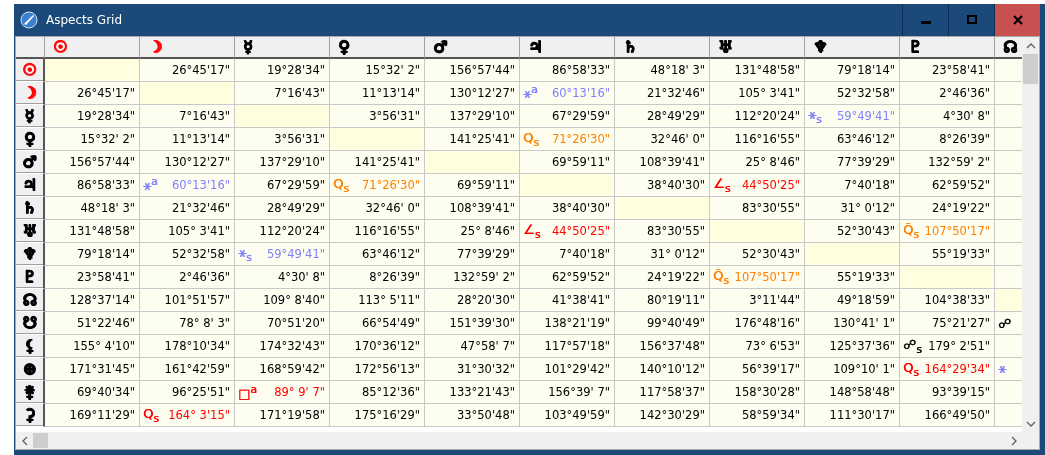  What do you see at coordinates (472, 323) in the screenshot?
I see `grid-cell: 151°39'30"` at bounding box center [472, 323].